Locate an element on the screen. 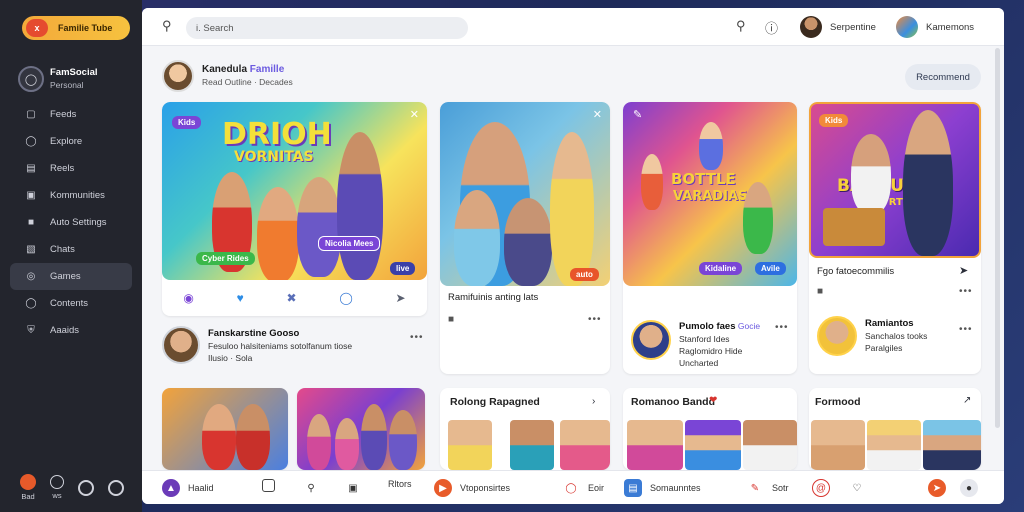 The width and height of the screenshot is (1024, 512). bottom-item-at: @ is located at coordinates (825, 488).